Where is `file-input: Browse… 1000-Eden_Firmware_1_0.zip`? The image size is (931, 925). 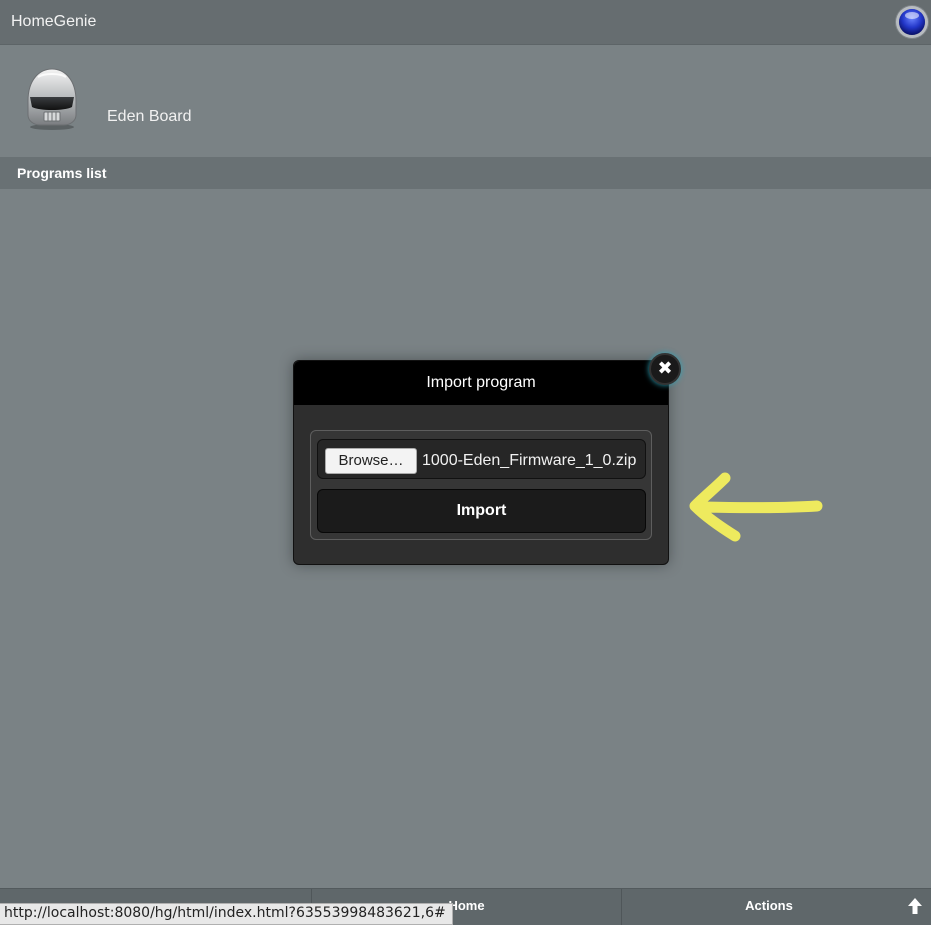 file-input: Browse… 1000-Eden_Firmware_1_0.zip is located at coordinates (481, 459).